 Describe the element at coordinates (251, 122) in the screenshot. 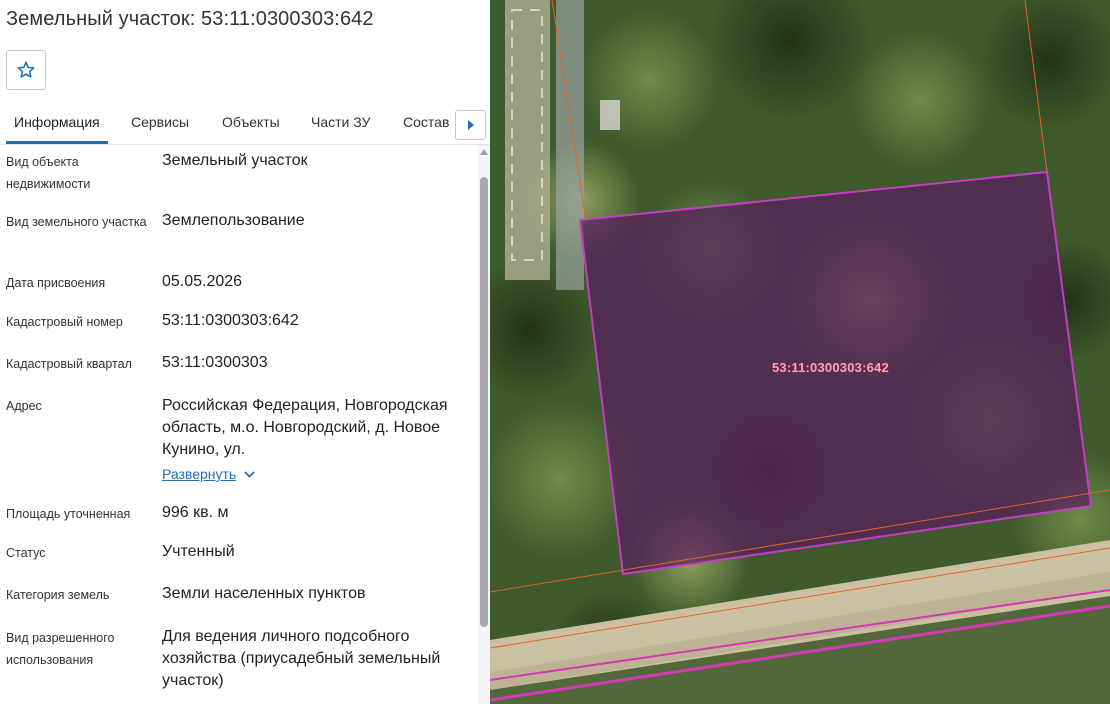

I see `tab-objects: Объекты` at that location.